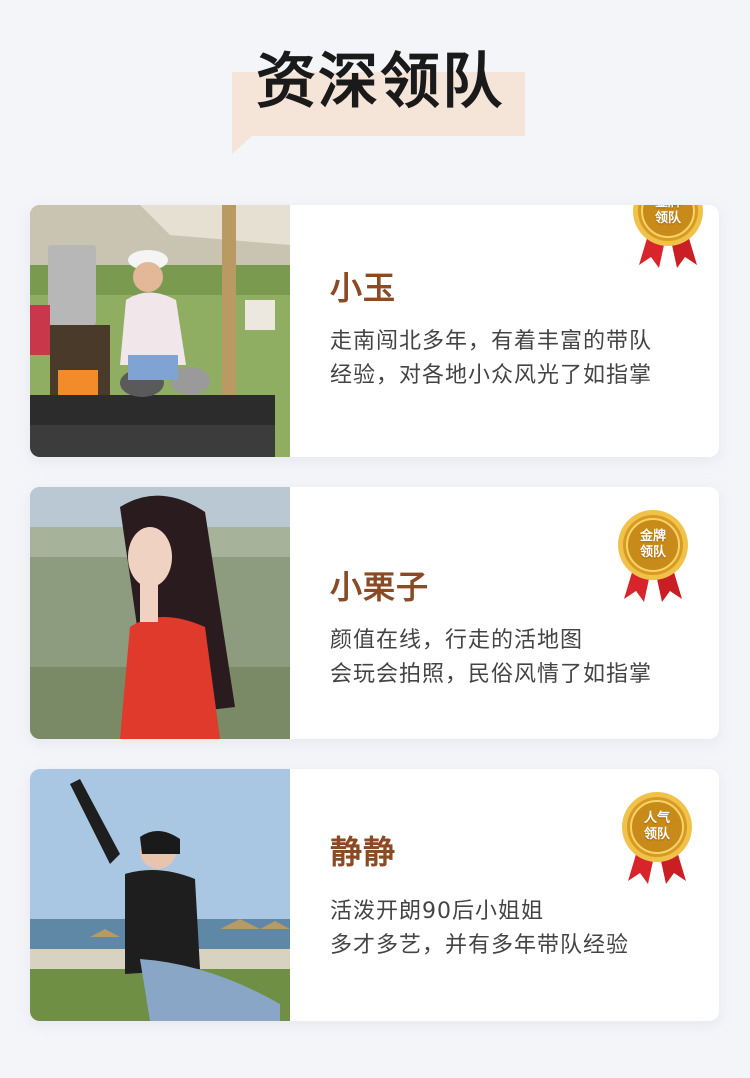 The width and height of the screenshot is (750, 1078). What do you see at coordinates (491, 674) in the screenshot?
I see `description-line: 会玩会拍照，民俗风情了如指掌` at bounding box center [491, 674].